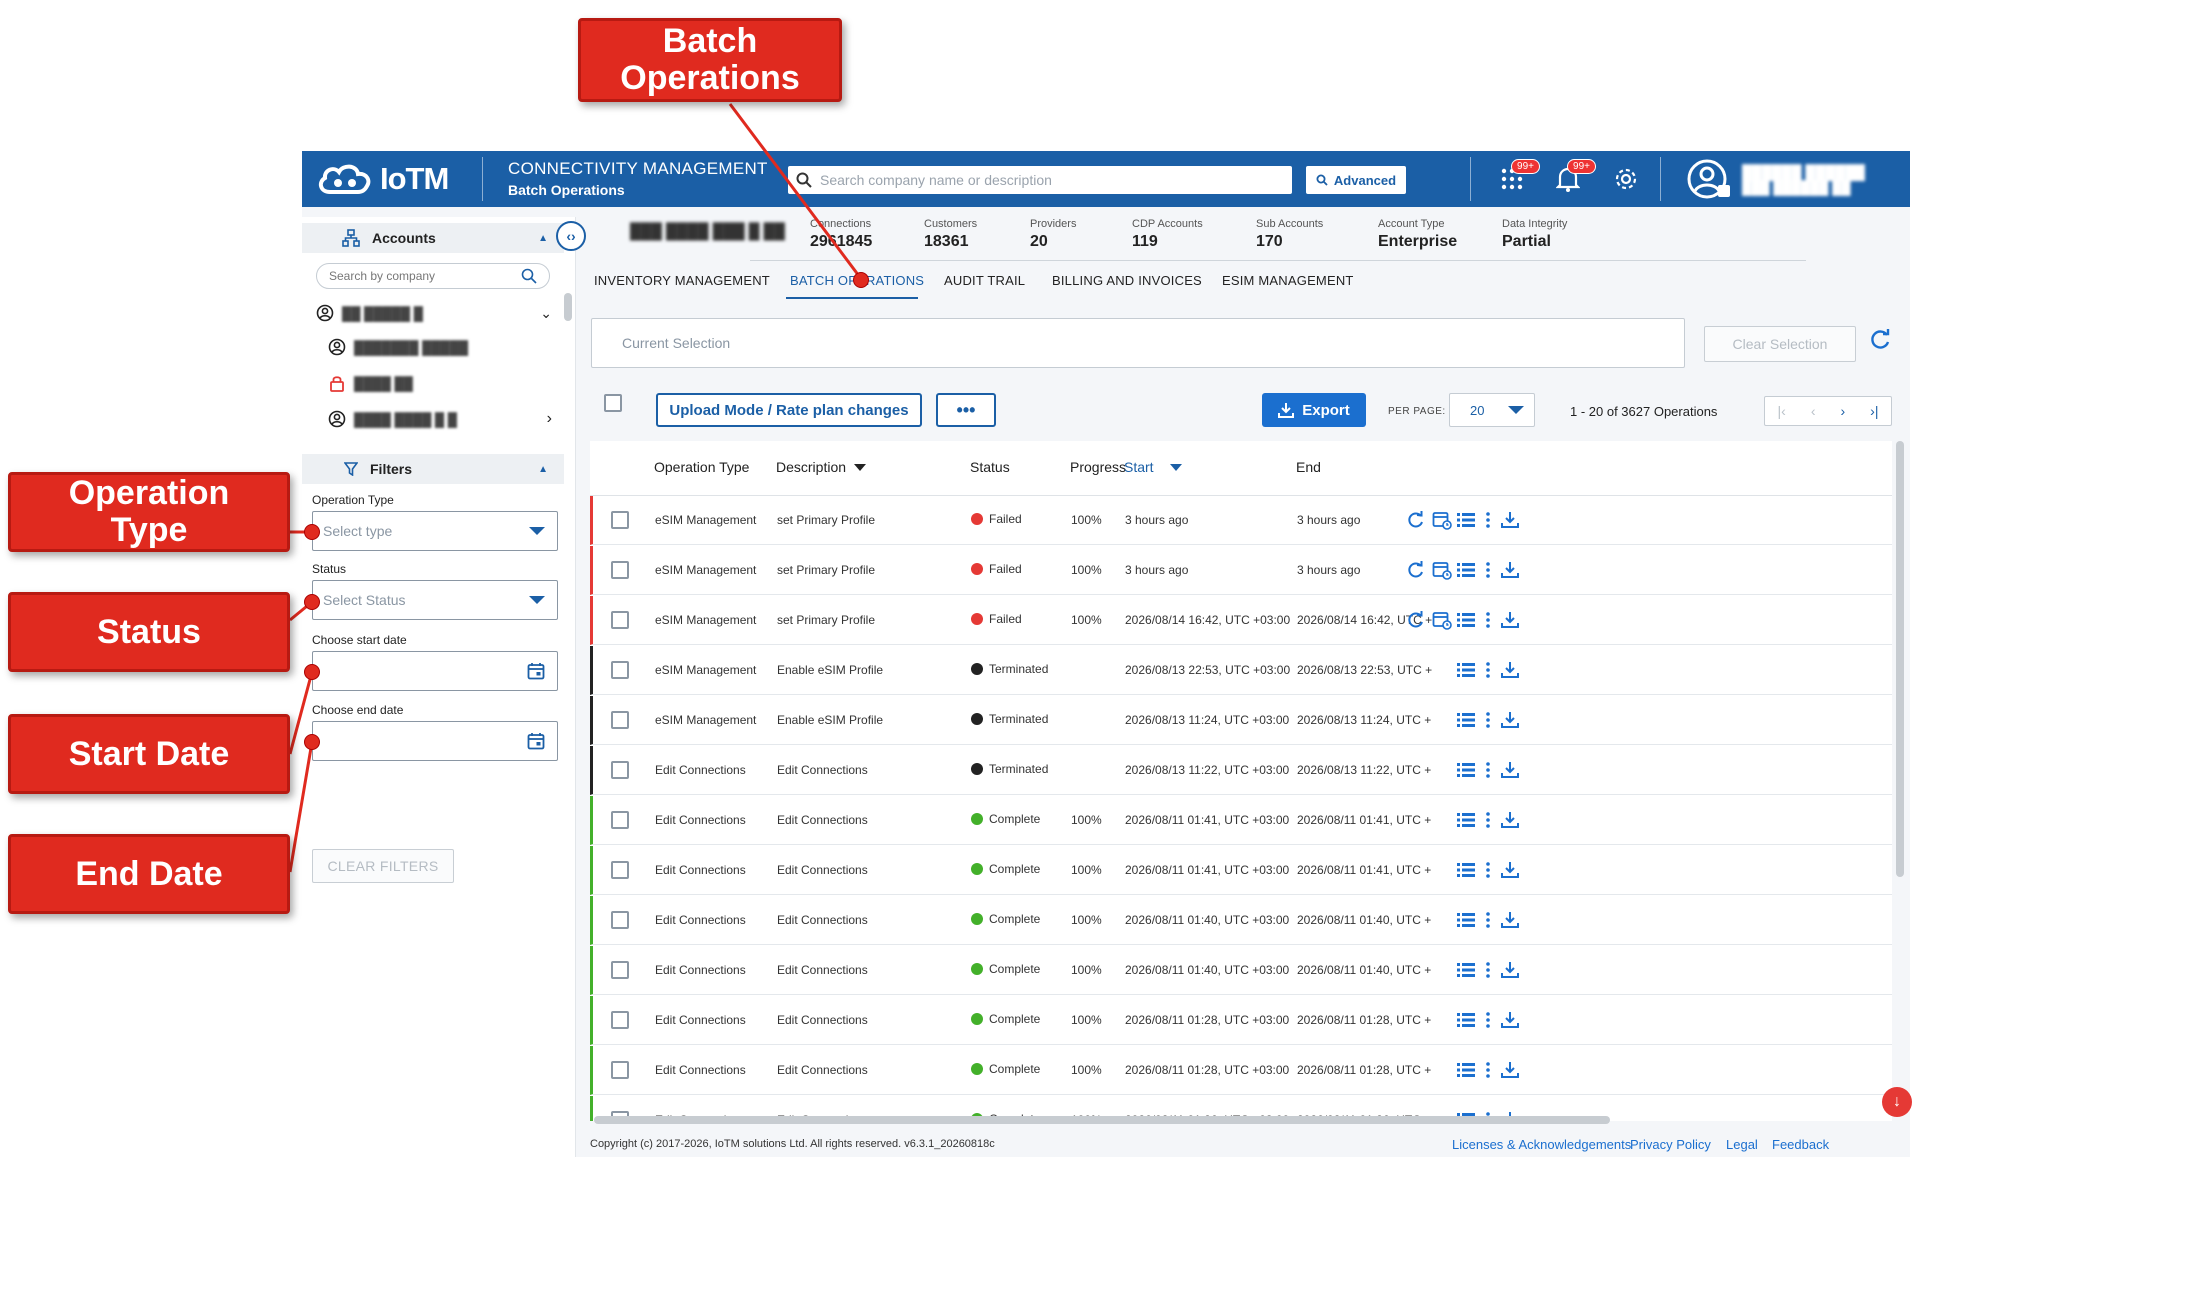 This screenshot has width=2200, height=1300. What do you see at coordinates (1742, 1144) in the screenshot?
I see `legal-link: Legal` at bounding box center [1742, 1144].